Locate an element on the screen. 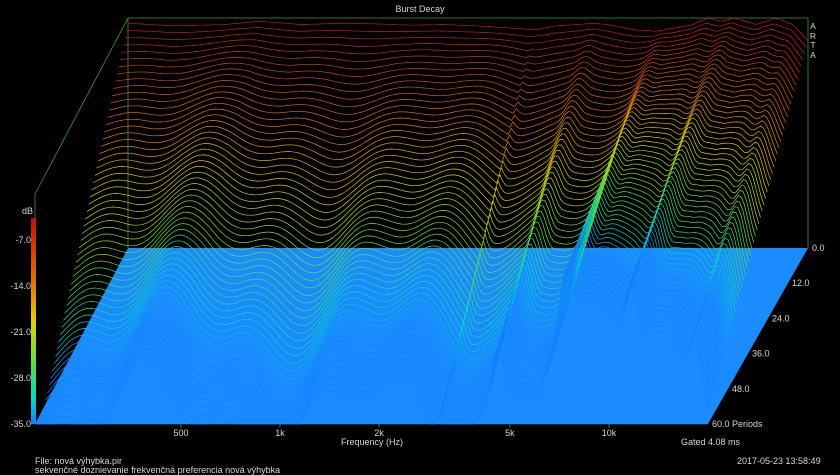  z-tick-label: 24.0 is located at coordinates (781, 318).